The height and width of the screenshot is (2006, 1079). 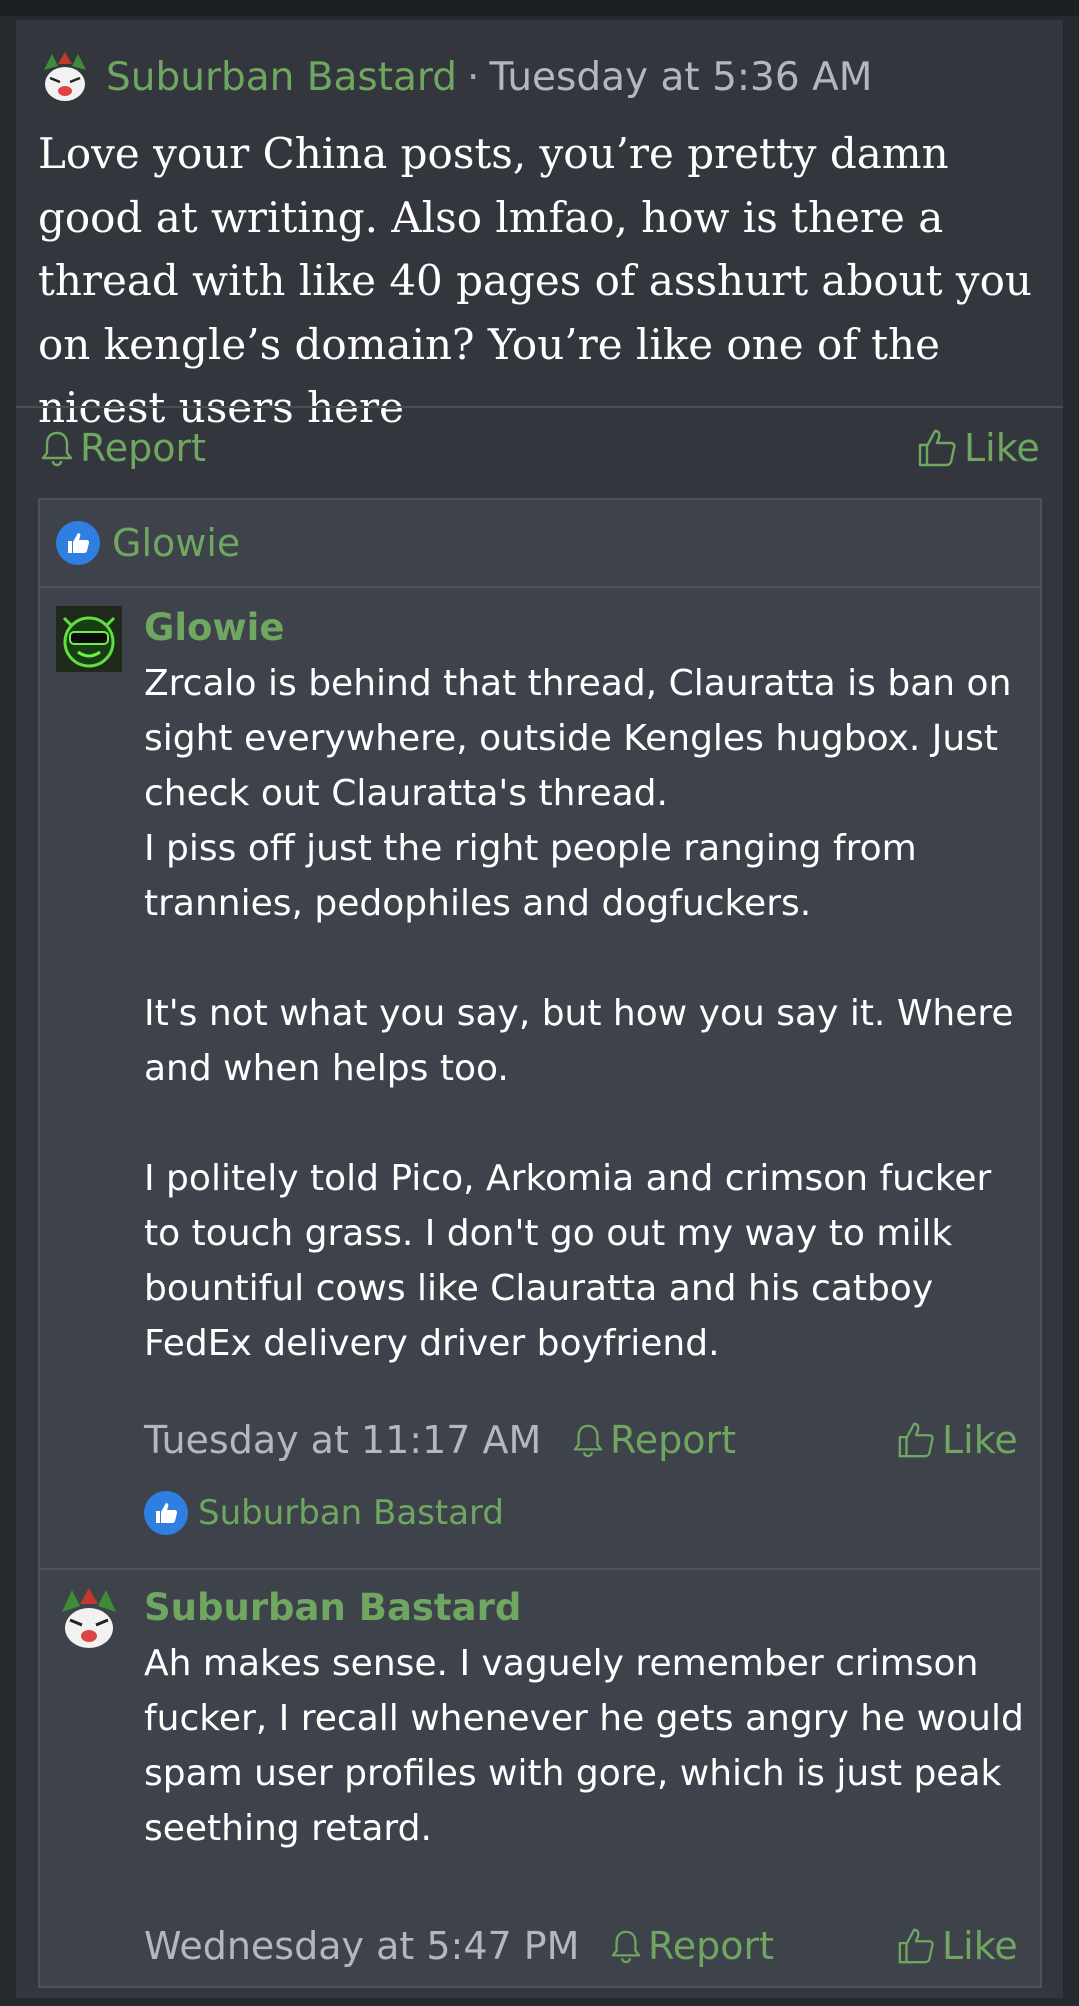 What do you see at coordinates (176, 543) in the screenshot?
I see `liker-name: Glowie` at bounding box center [176, 543].